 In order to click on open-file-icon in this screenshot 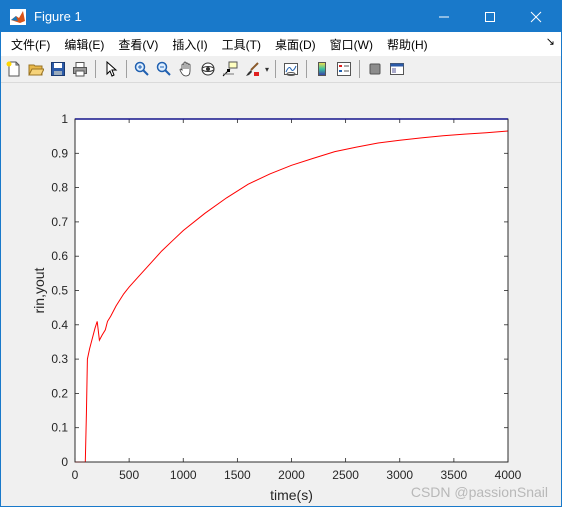, I will do `click(36, 70)`.